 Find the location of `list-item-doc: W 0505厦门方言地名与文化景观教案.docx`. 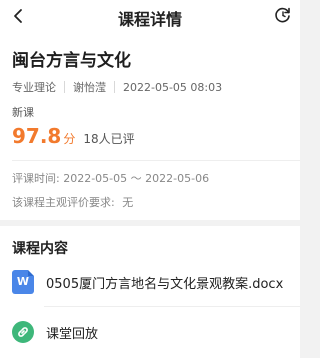

list-item-doc: W 0505厦门方言地名与文化景观教案.docx is located at coordinates (150, 282).